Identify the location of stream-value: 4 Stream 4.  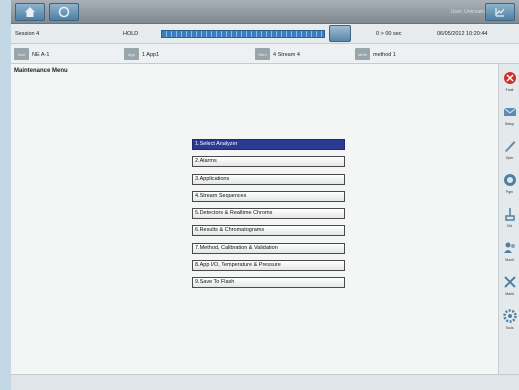
(286, 55).